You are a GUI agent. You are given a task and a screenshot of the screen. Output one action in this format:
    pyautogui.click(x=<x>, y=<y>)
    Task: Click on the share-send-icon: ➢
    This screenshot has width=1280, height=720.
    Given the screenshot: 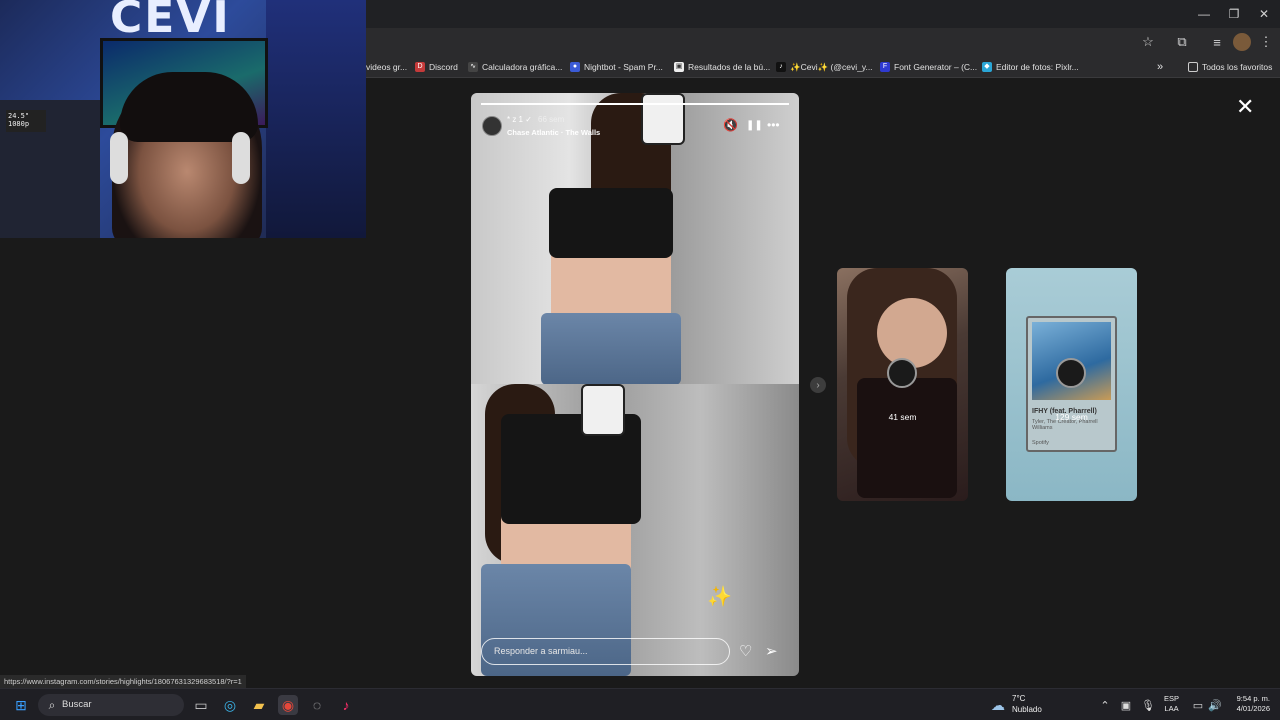 What is the action you would take?
    pyautogui.click(x=771, y=651)
    